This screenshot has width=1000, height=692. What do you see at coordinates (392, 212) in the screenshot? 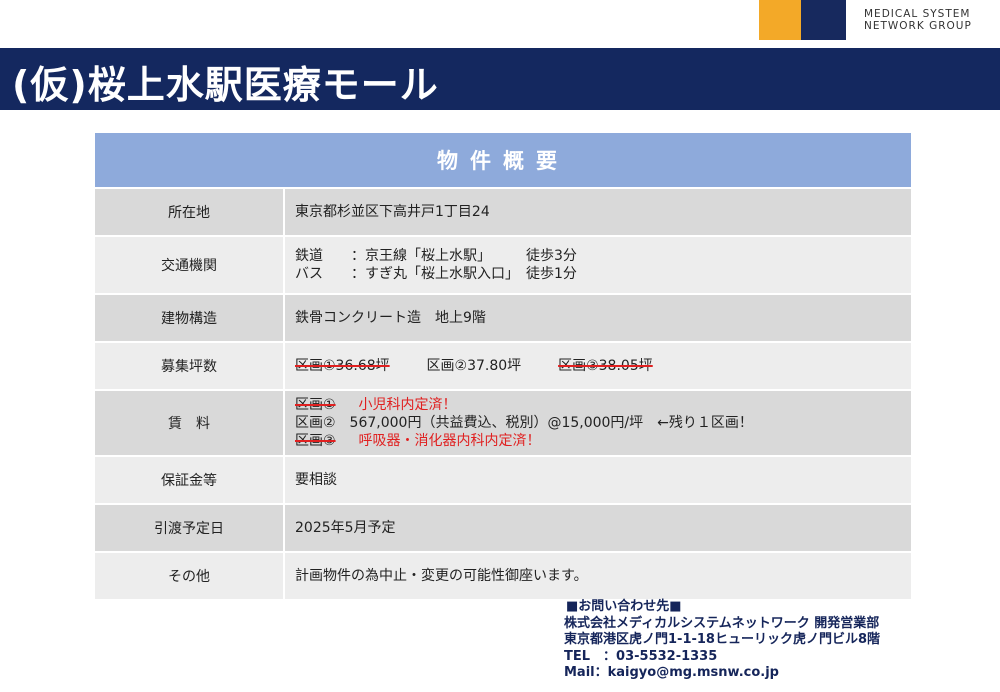
I see `location-value: 東京都杉並区下高井戸1丁目24` at bounding box center [392, 212].